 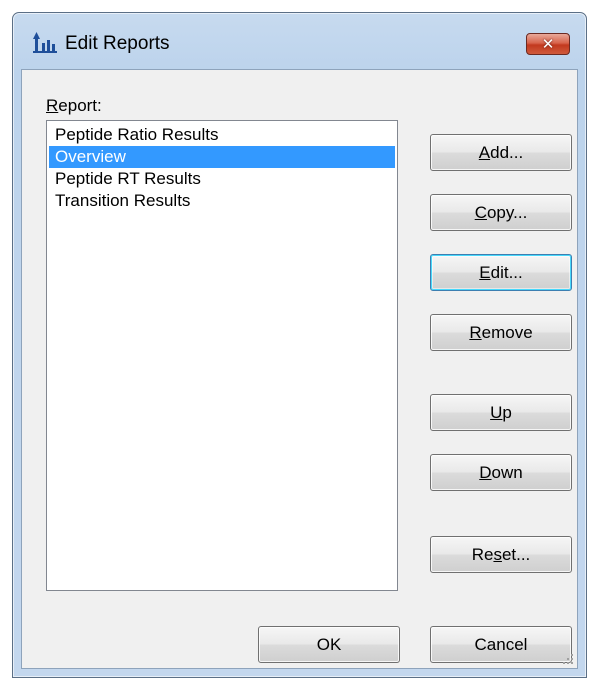 What do you see at coordinates (222, 201) in the screenshot?
I see `list-item: Transition Results` at bounding box center [222, 201].